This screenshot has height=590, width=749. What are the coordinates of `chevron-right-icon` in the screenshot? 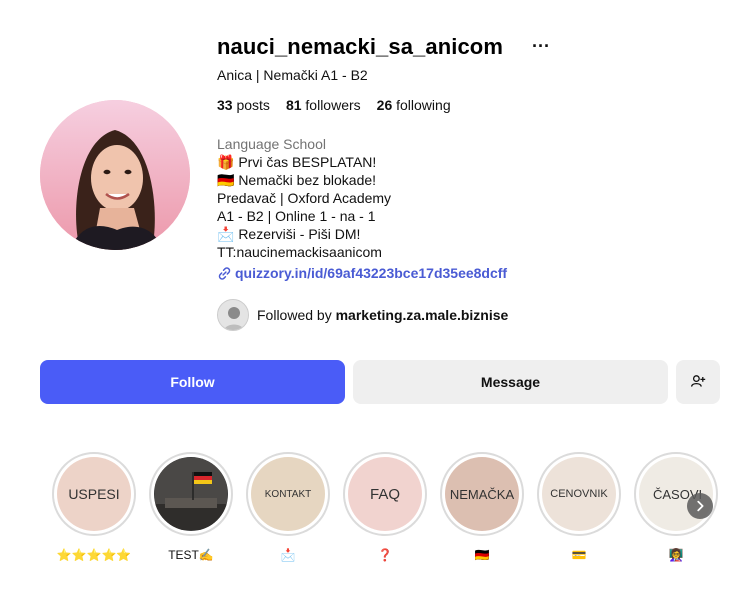 It's located at (700, 506).